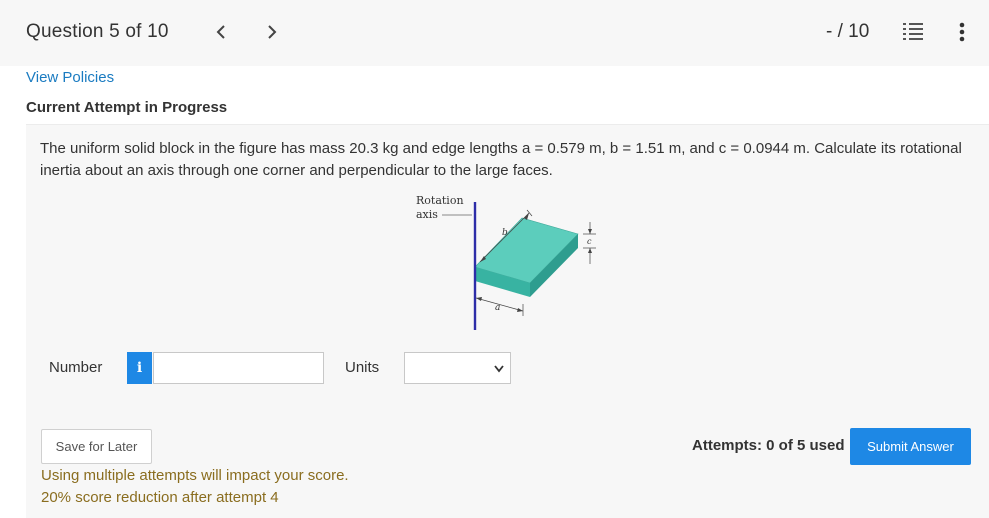 This screenshot has height=518, width=989. I want to click on block-figure: Rotation axis b a c, so click(506, 262).